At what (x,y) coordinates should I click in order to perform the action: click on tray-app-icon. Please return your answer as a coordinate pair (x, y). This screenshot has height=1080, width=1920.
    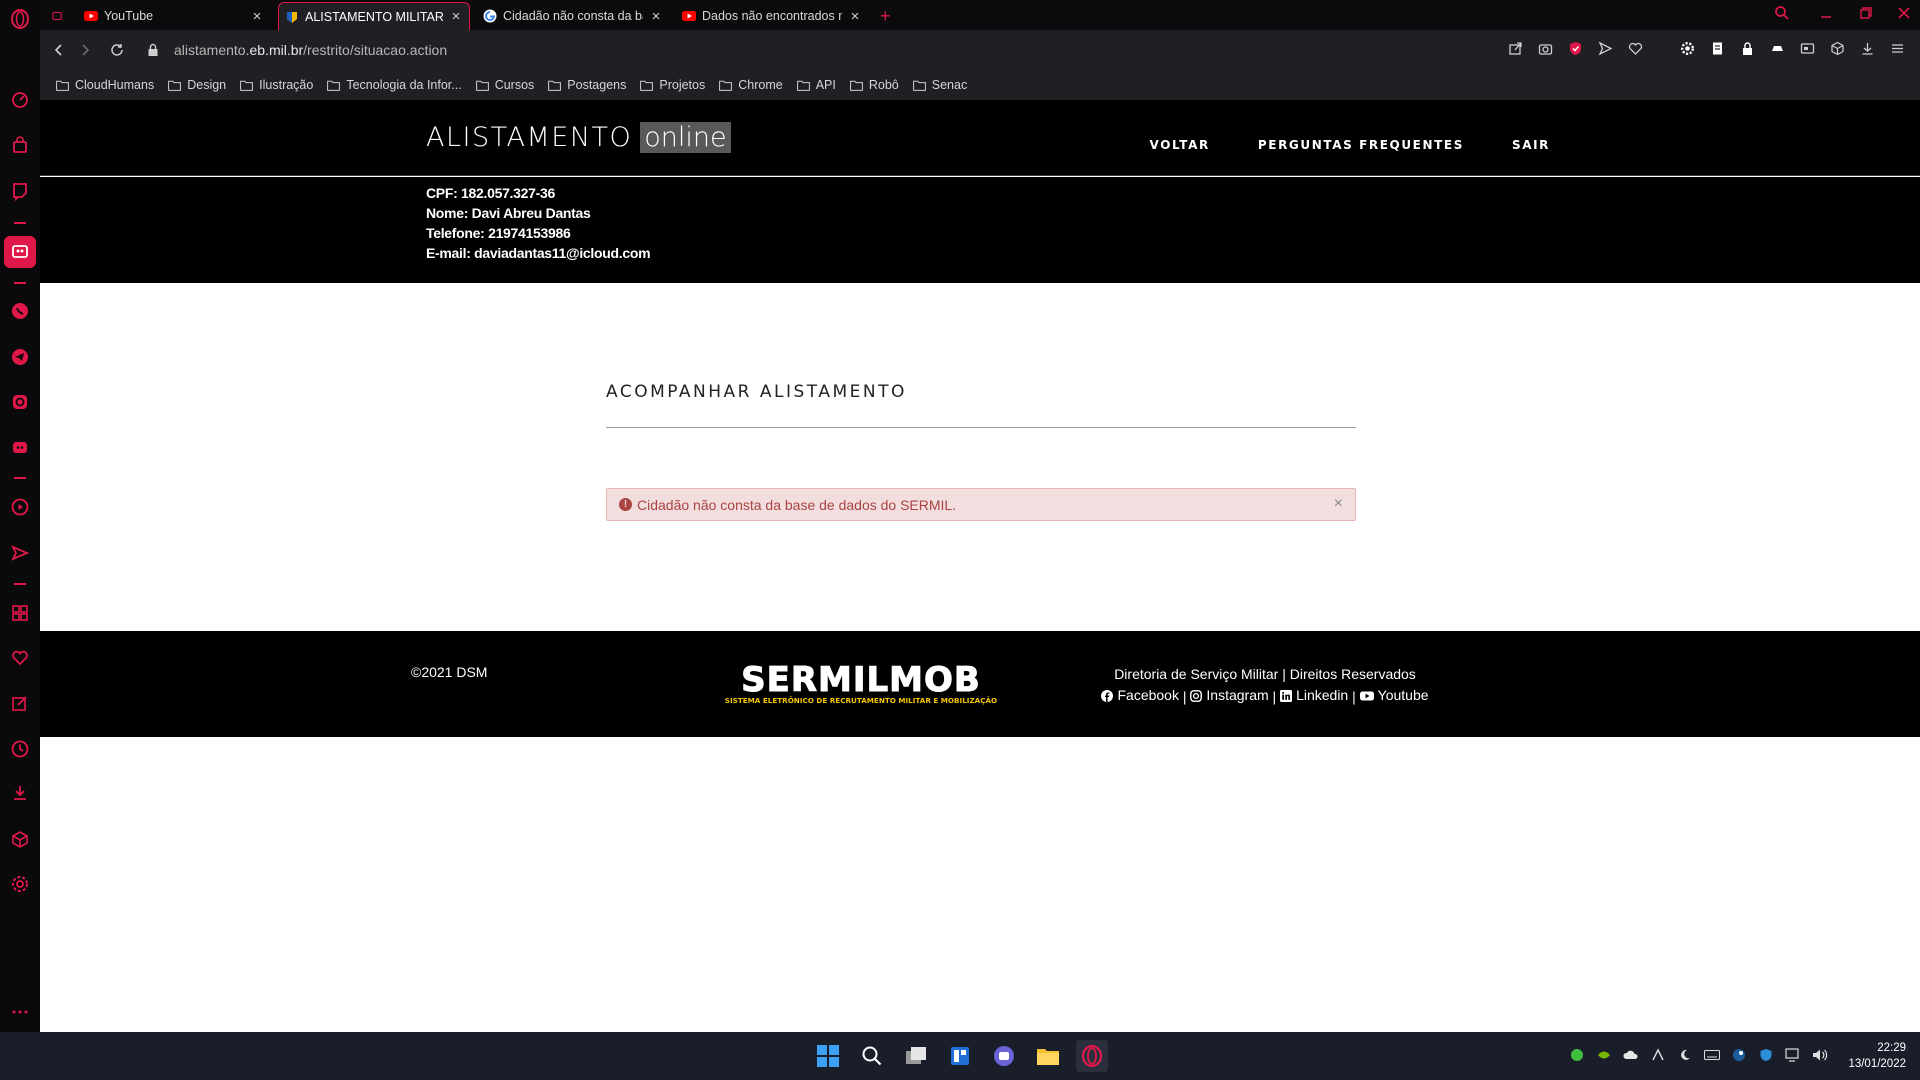
    Looking at the image, I should click on (1658, 1055).